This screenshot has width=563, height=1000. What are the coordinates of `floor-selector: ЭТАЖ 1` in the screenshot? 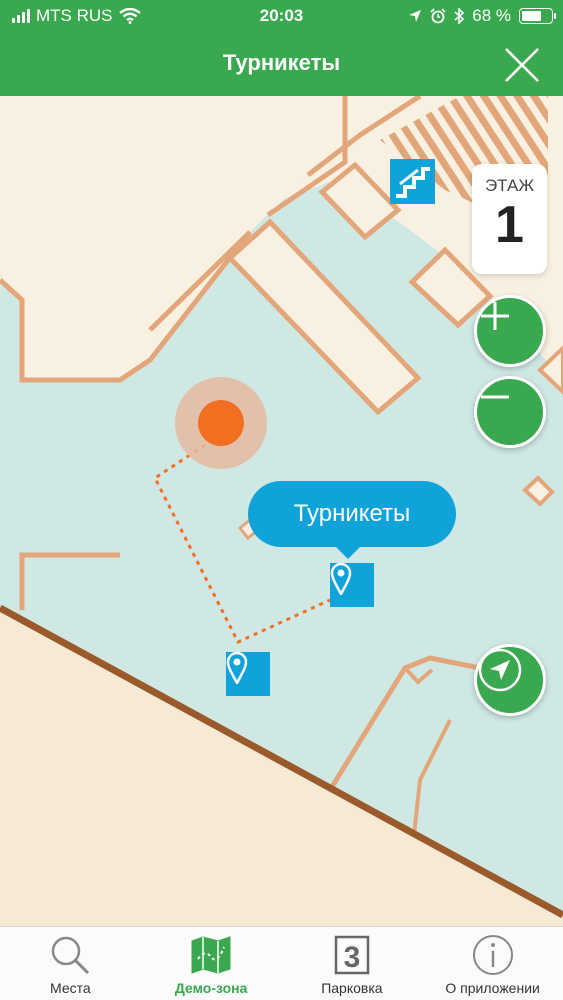 It's located at (509, 219).